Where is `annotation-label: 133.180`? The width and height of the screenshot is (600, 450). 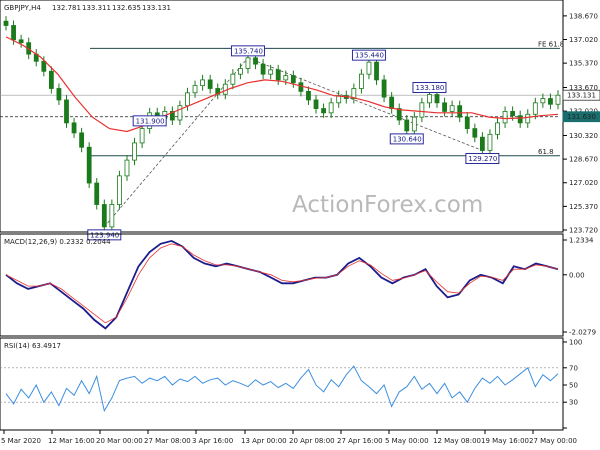 annotation-label: 133.180 is located at coordinates (429, 88).